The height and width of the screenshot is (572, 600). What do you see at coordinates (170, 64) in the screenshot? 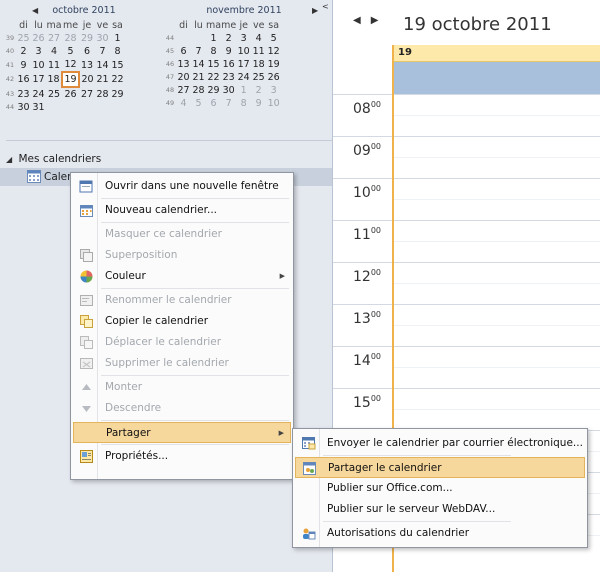
I see `week-number: 46` at bounding box center [170, 64].